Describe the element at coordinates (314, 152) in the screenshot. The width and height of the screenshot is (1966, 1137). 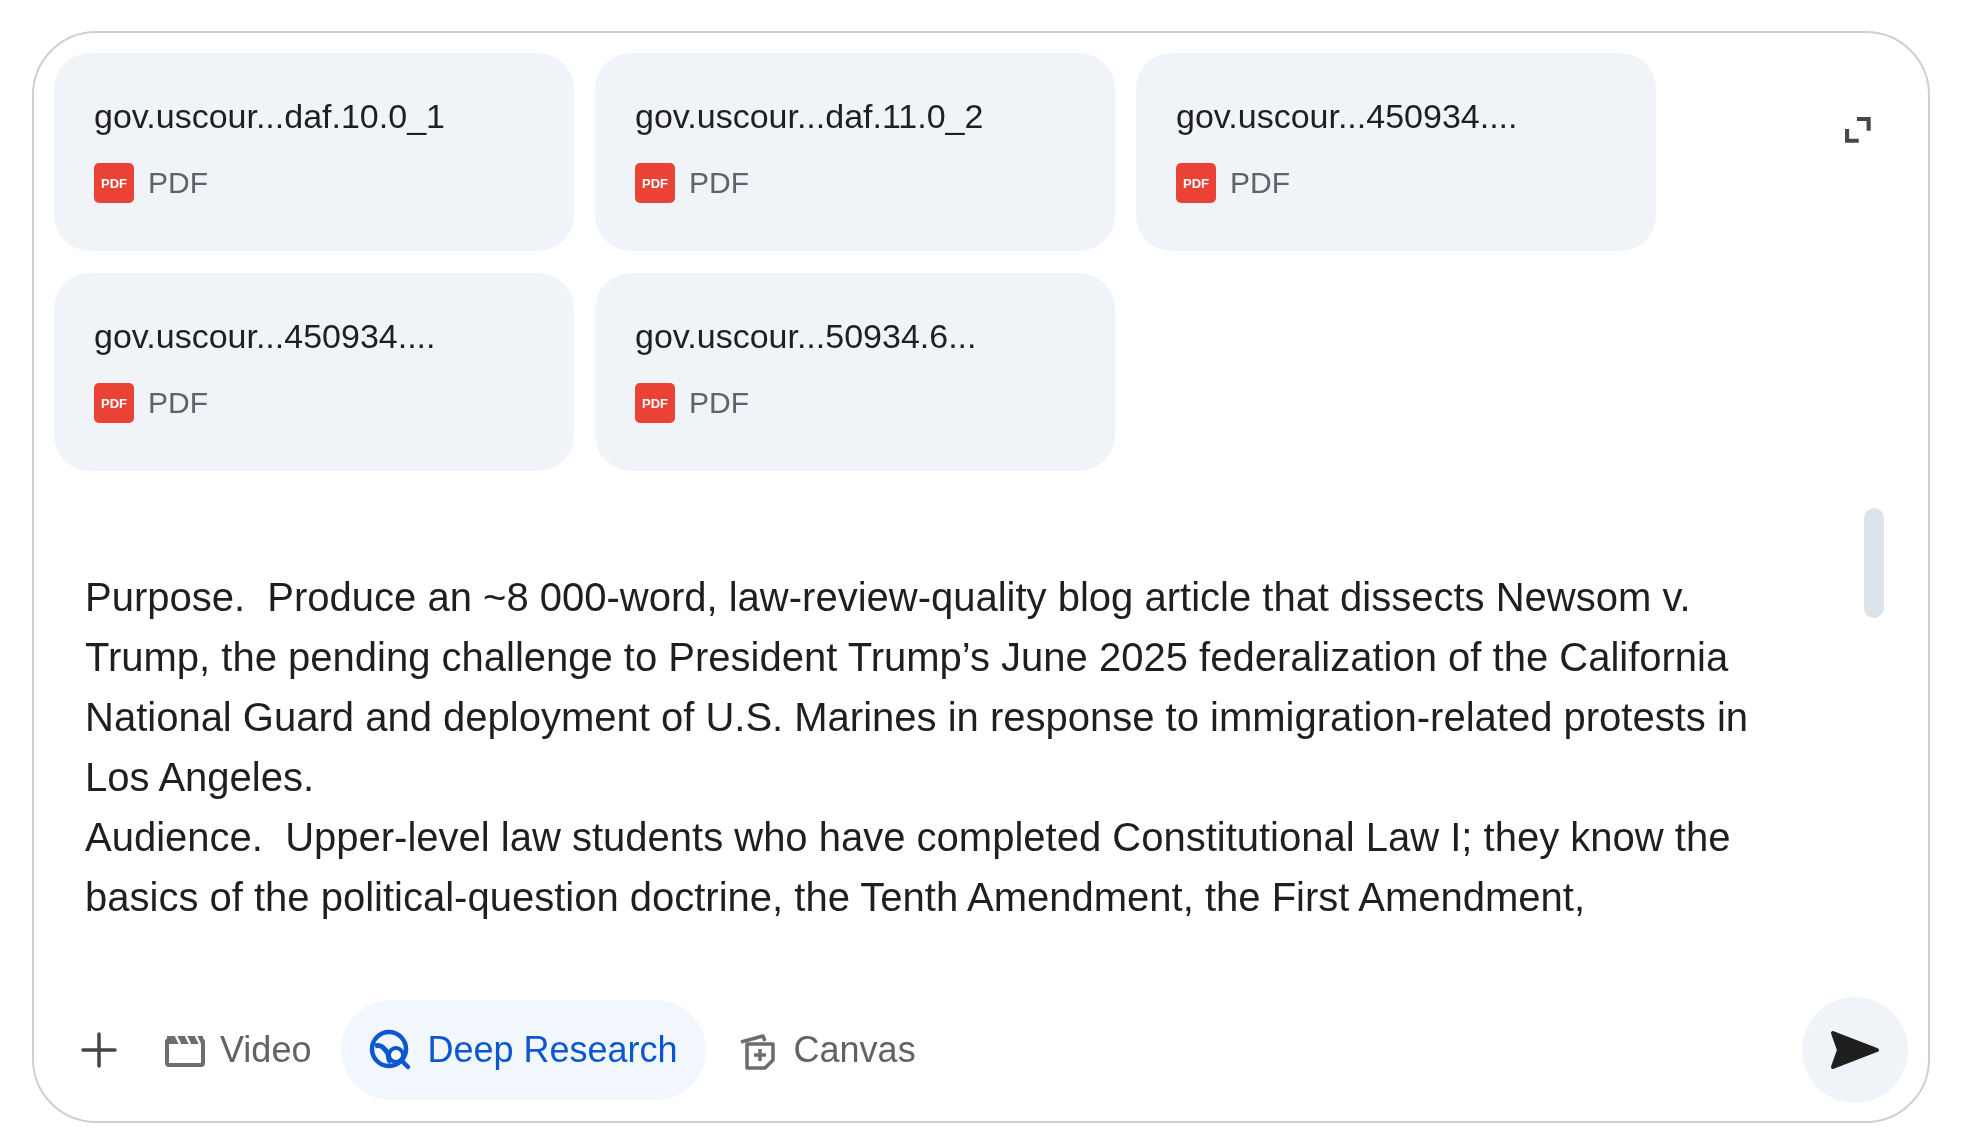
I see `file-card: gov.uscour...daf.10.0_1 PDF PDF` at that location.